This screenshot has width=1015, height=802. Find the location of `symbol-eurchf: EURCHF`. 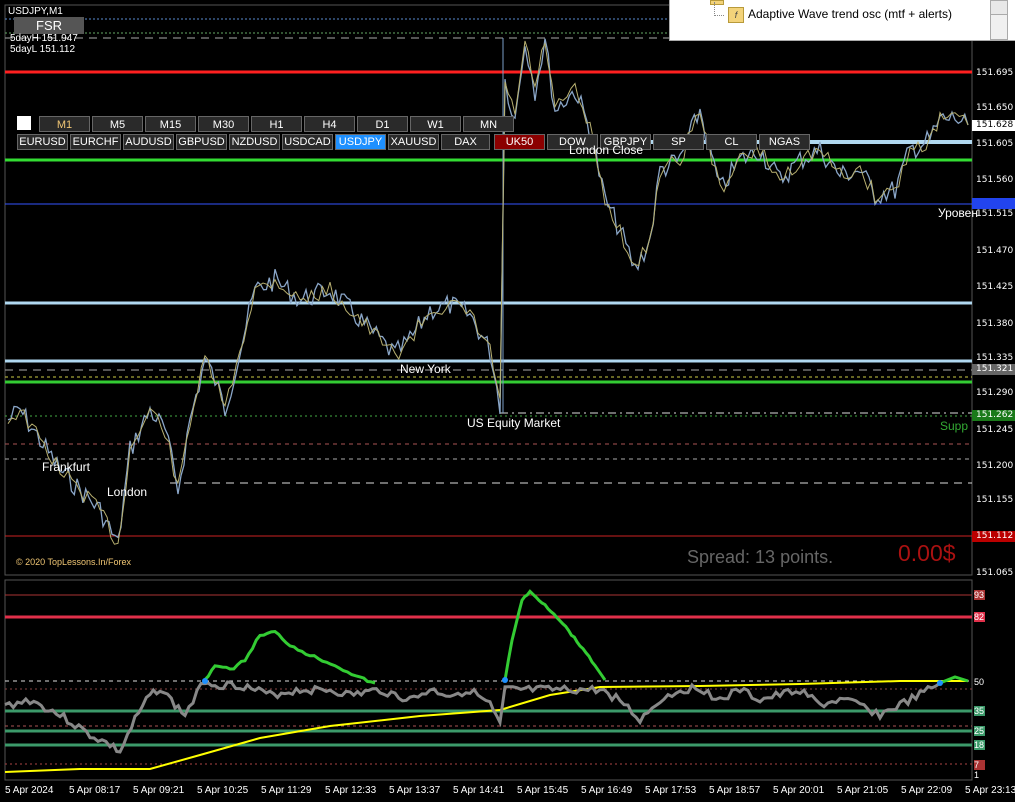

symbol-eurchf: EURCHF is located at coordinates (95, 142).